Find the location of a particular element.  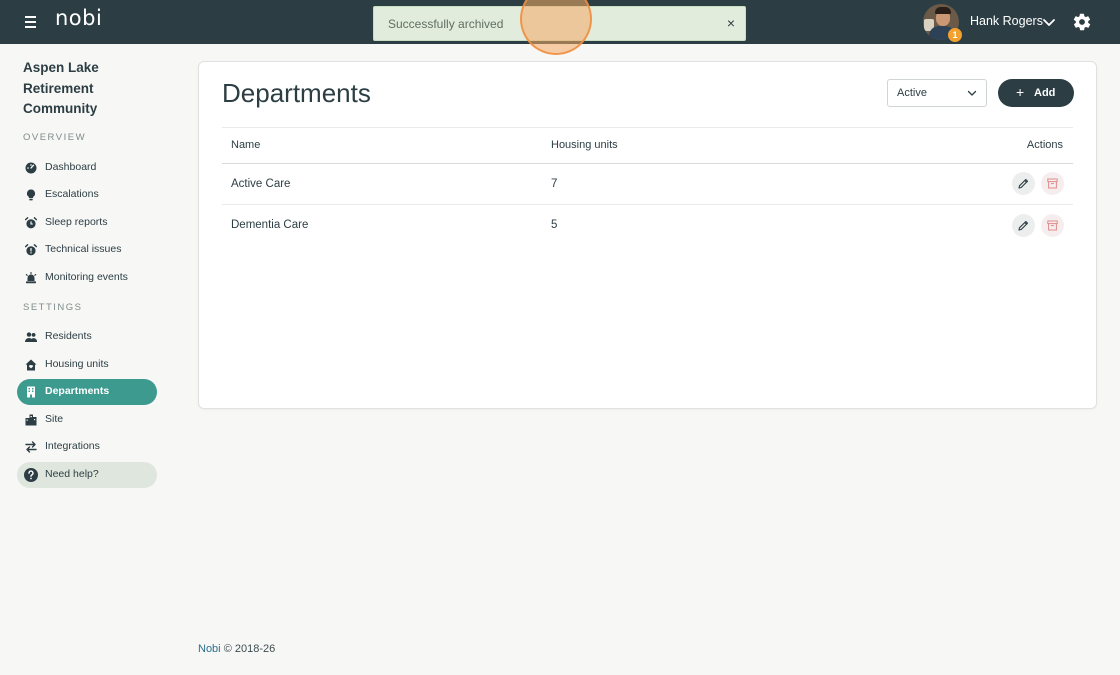

plus-icon: + is located at coordinates (1020, 92).